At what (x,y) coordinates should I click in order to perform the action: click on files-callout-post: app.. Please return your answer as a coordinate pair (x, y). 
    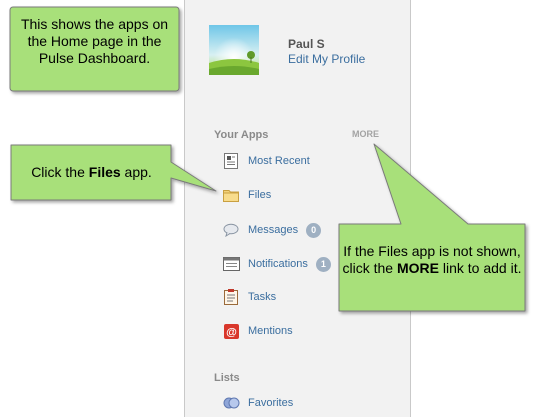
    Looking at the image, I should click on (136, 172).